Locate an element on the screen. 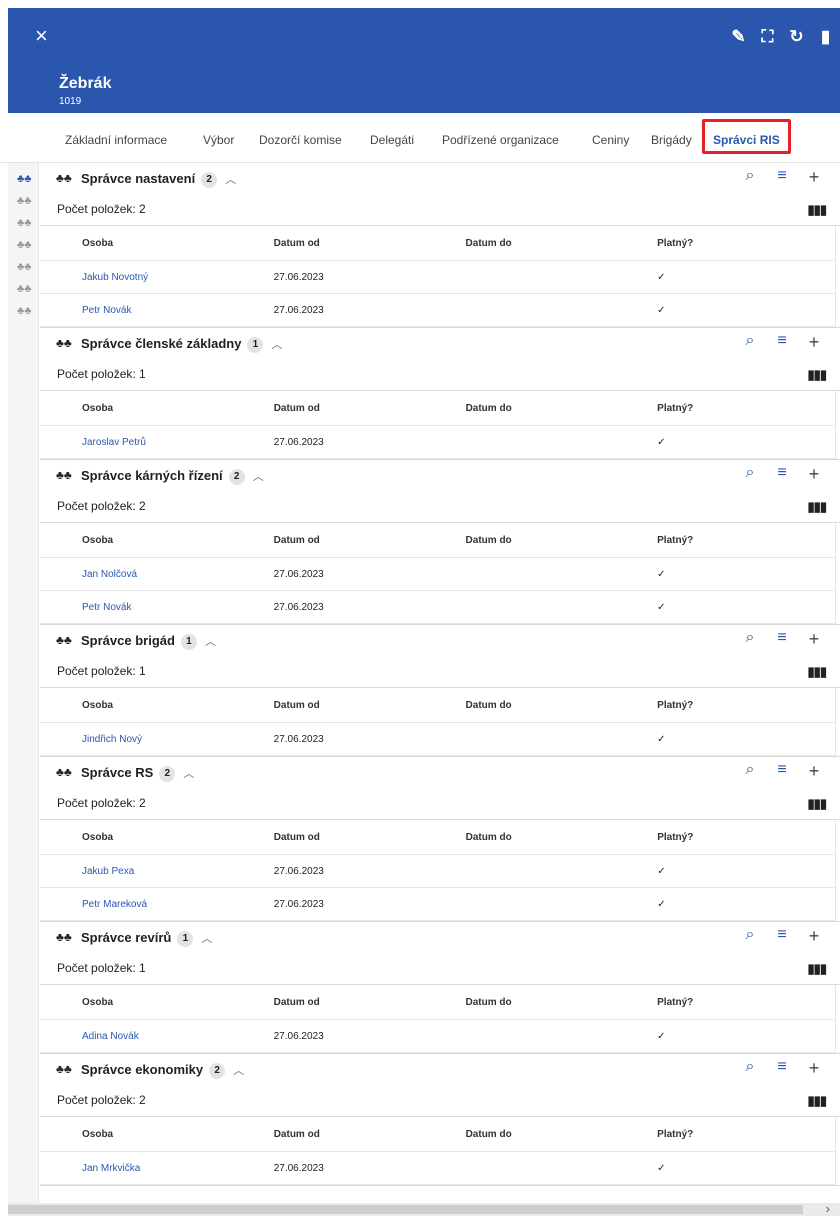 This screenshot has width=840, height=1216. scroll-right-icon: › is located at coordinates (828, 1208).